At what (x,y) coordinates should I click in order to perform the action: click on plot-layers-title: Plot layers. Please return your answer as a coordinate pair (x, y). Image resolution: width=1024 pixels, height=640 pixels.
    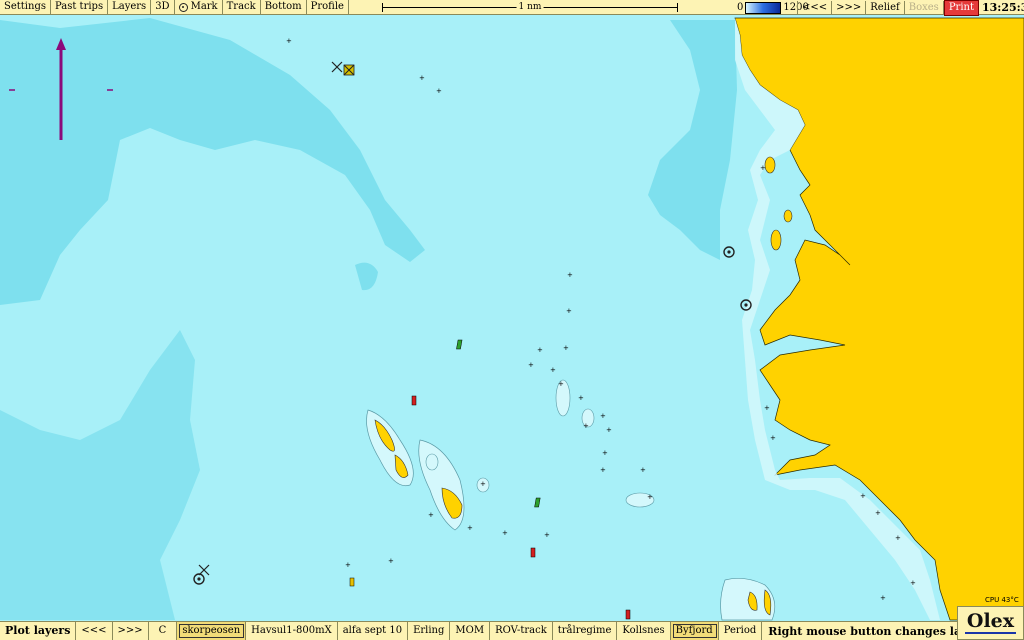
    Looking at the image, I should click on (38, 631).